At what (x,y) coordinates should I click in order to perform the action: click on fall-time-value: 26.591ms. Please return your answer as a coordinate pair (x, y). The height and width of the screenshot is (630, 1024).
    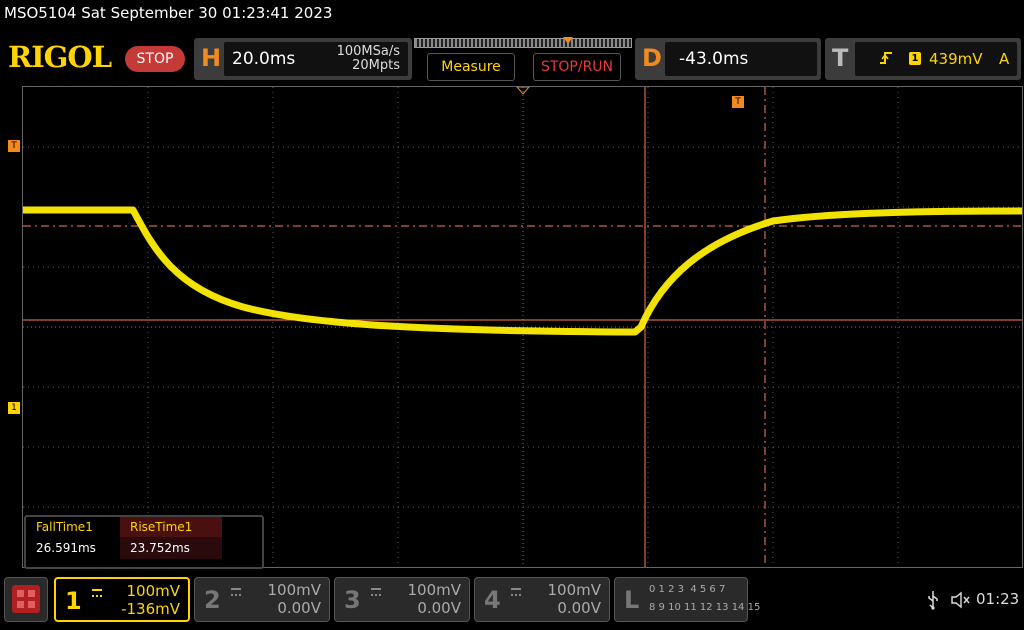
    Looking at the image, I should click on (66, 548).